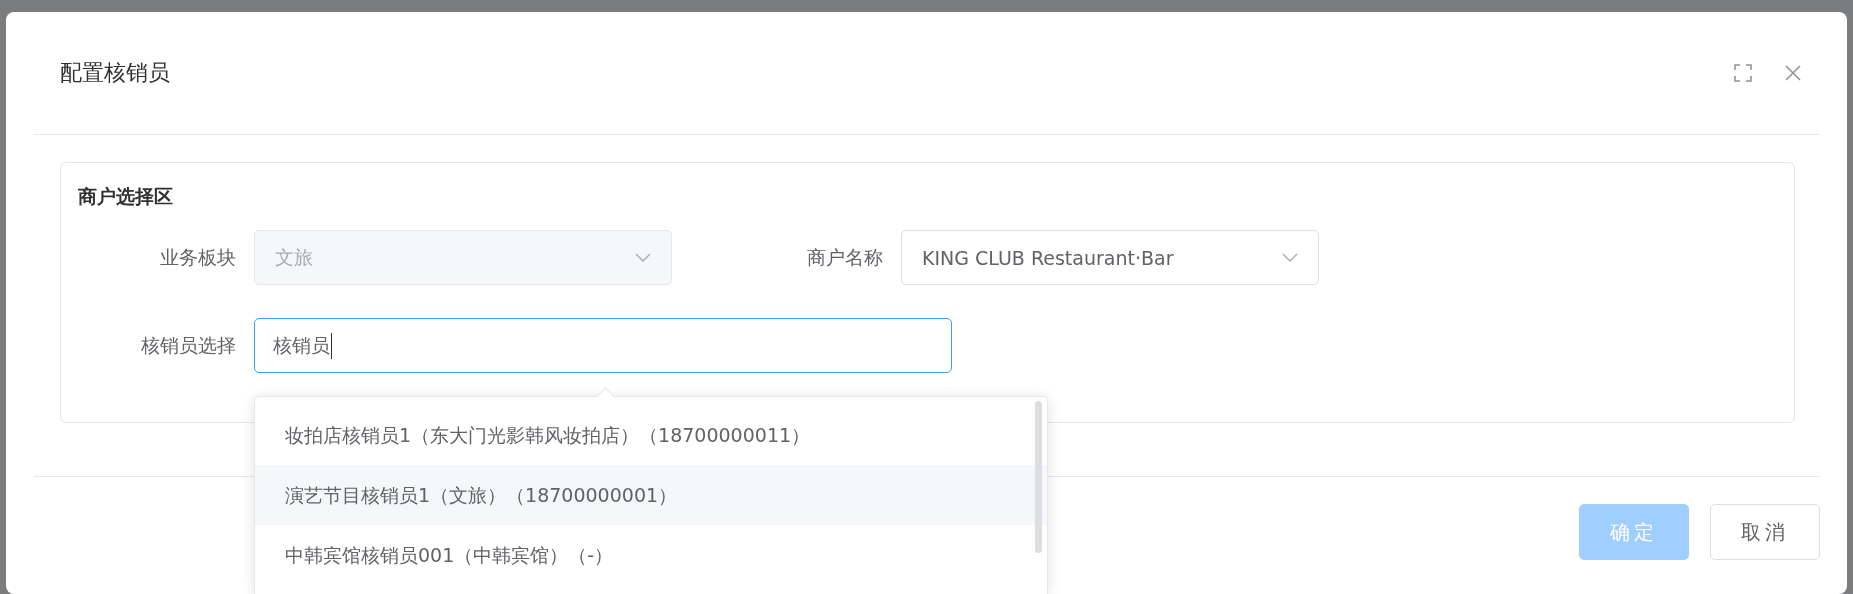 The height and width of the screenshot is (594, 1853). Describe the element at coordinates (125, 196) in the screenshot. I see `section-title: 商户选择区` at that location.